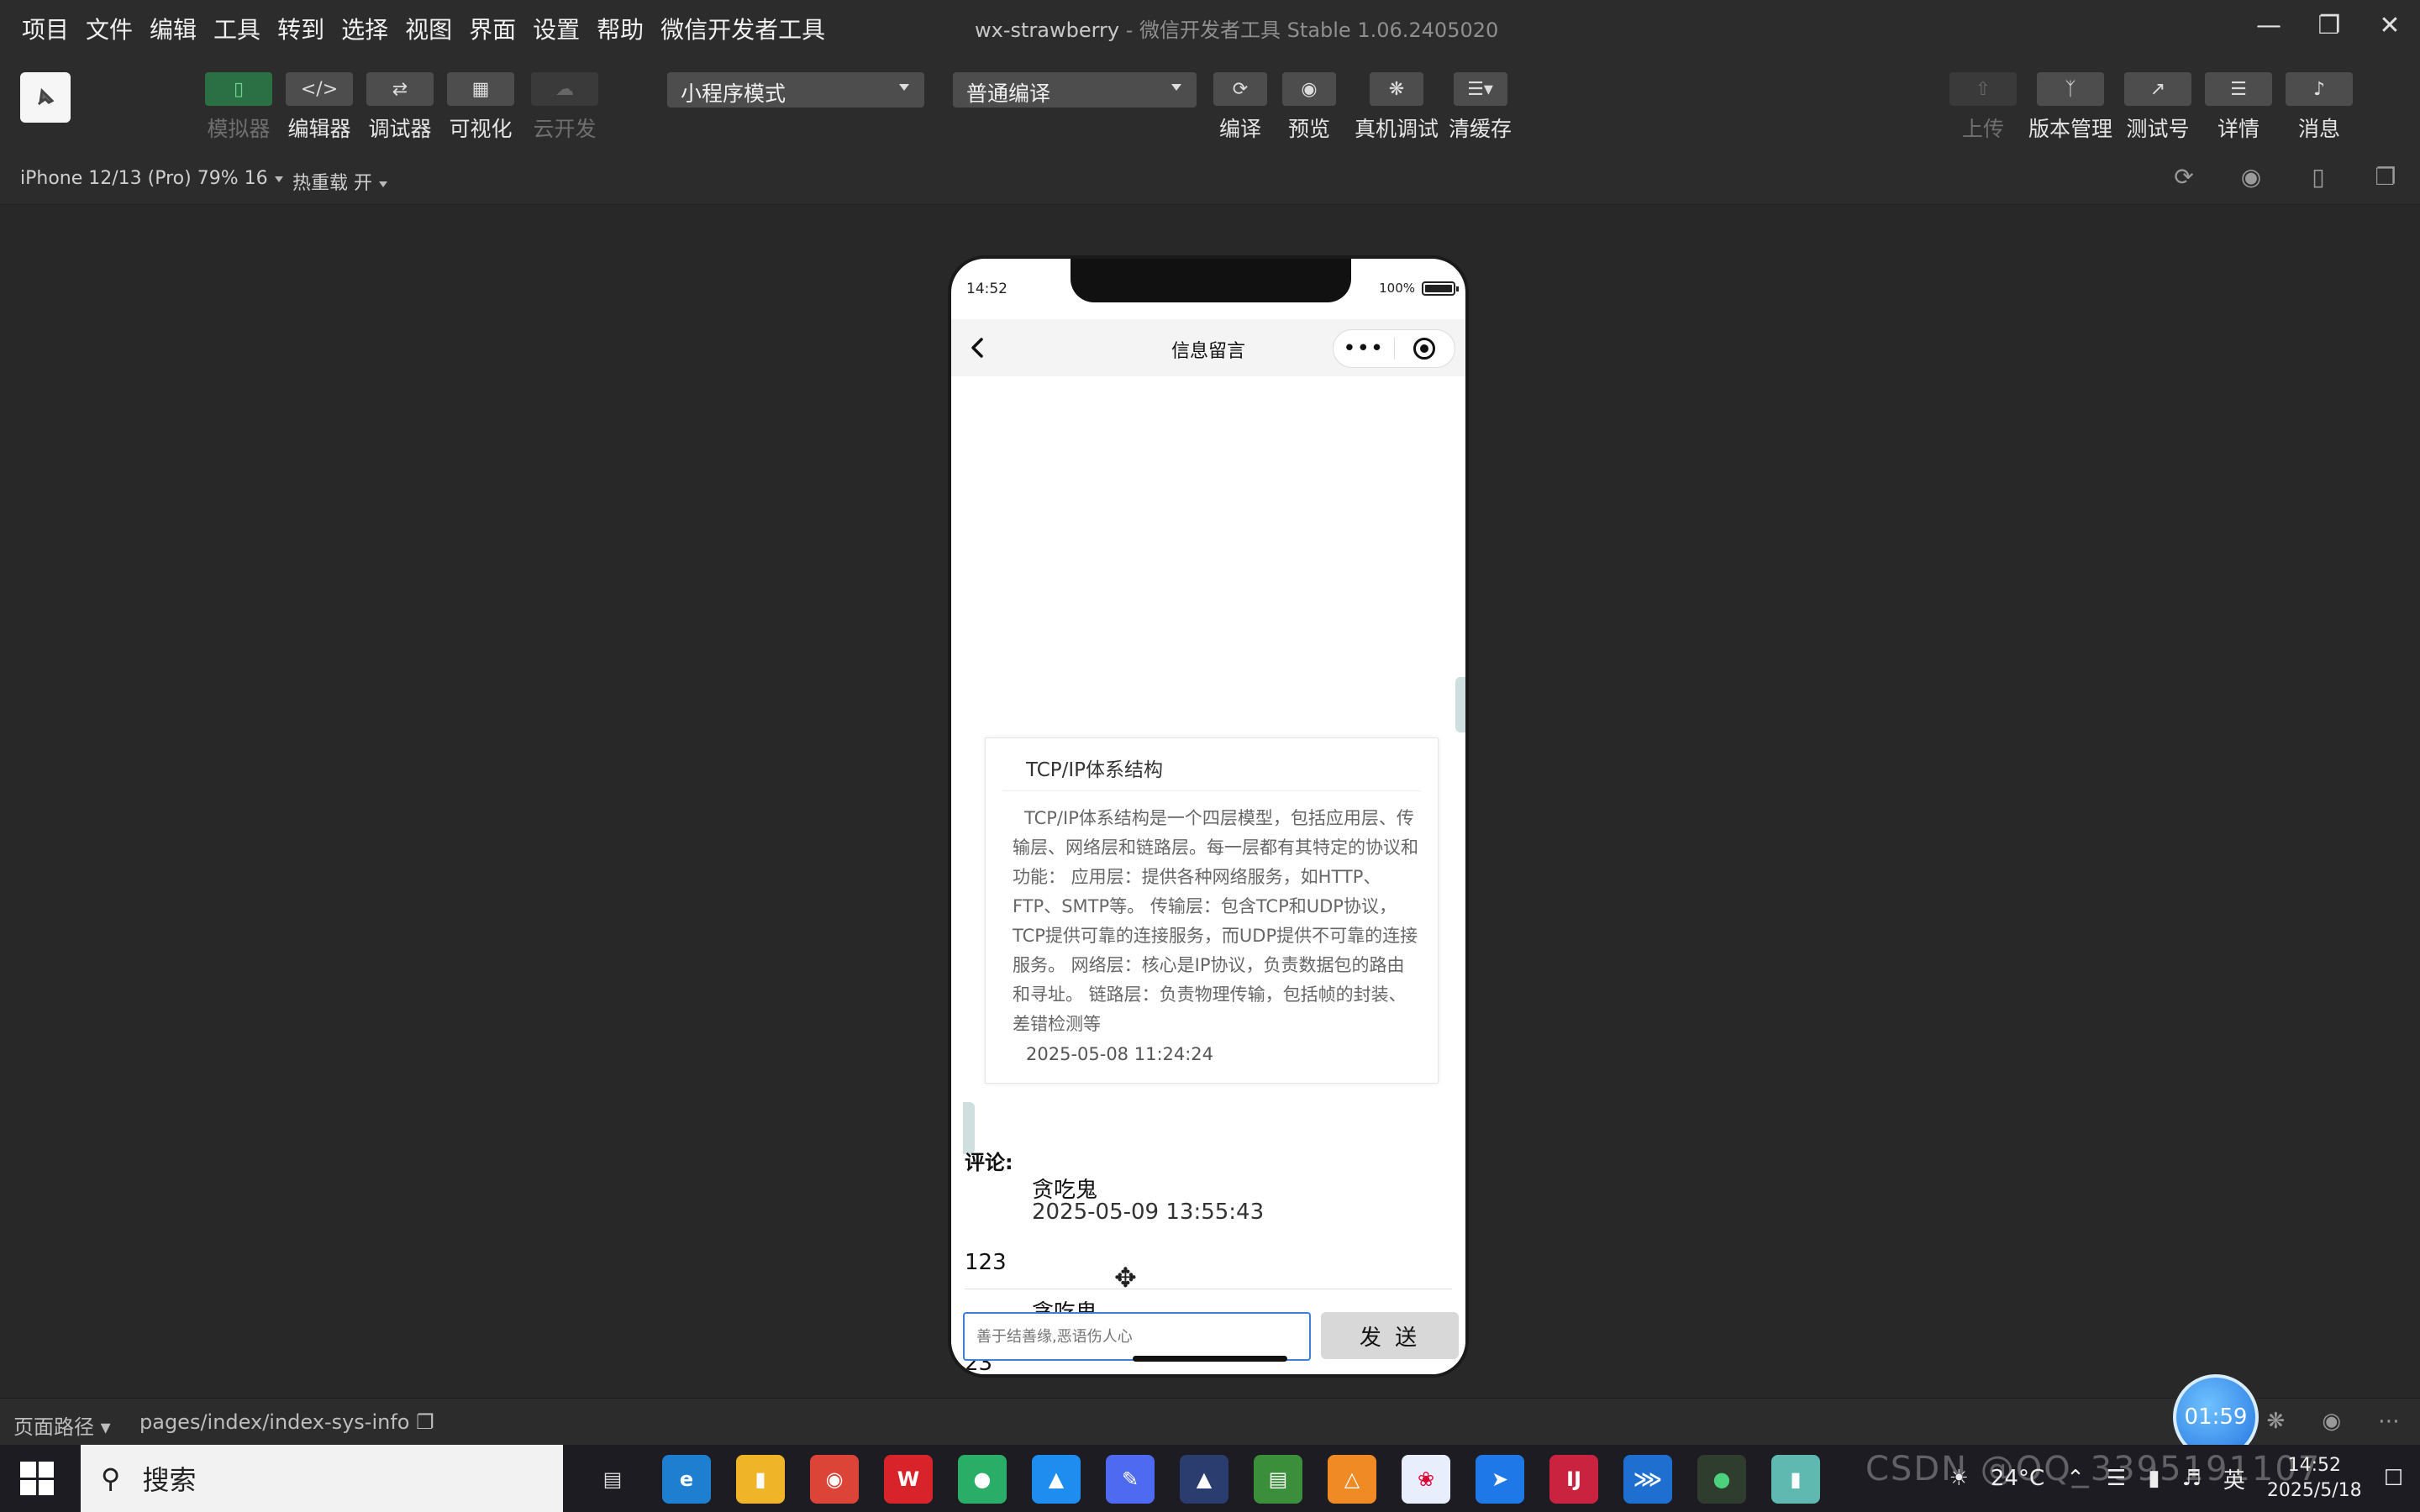 The image size is (2420, 1512). Describe the element at coordinates (113, 28) in the screenshot. I see `menu-item-file: 文件` at that location.